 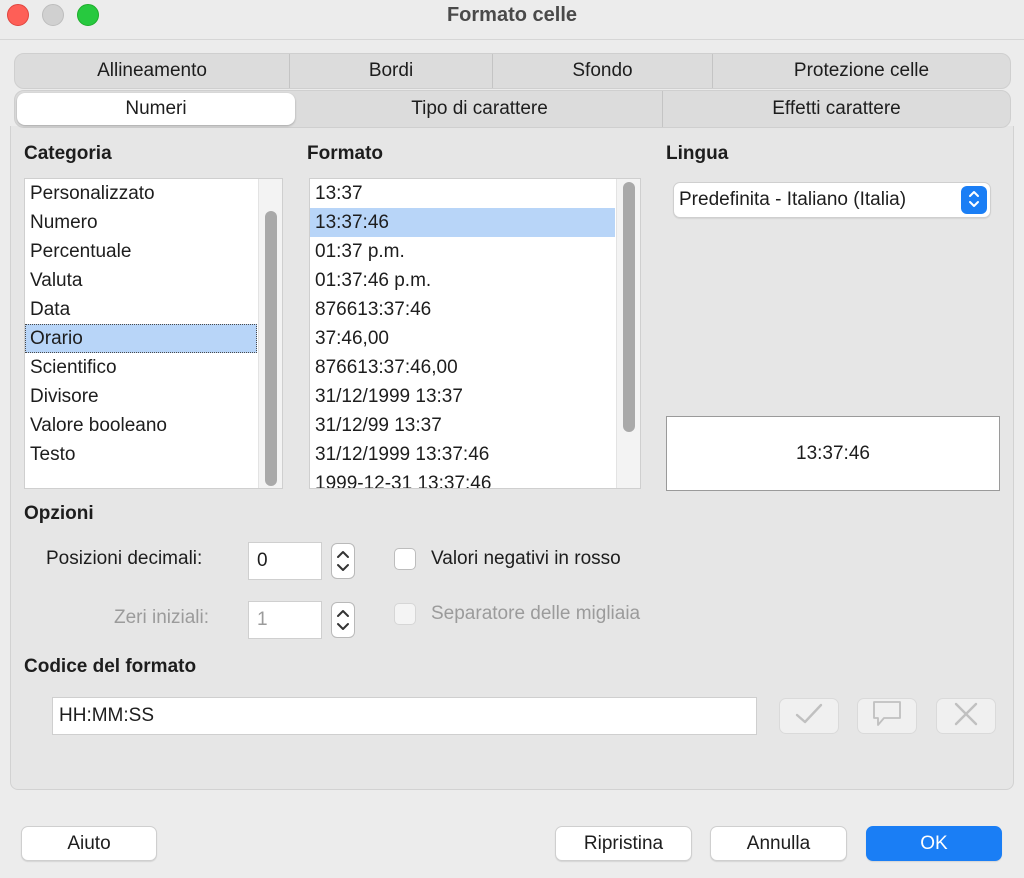 I want to click on formato-item: 1999-12-31 13:37:46, so click(x=475, y=478).